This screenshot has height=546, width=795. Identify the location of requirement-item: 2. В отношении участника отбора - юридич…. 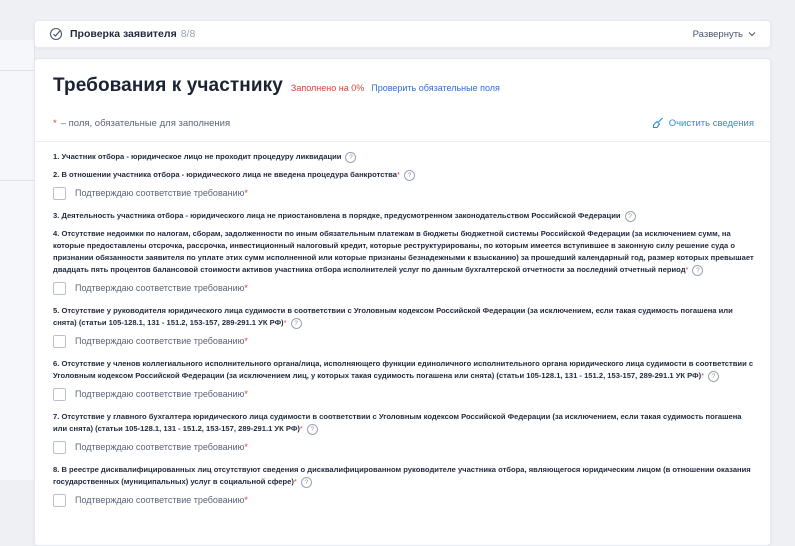
(403, 189).